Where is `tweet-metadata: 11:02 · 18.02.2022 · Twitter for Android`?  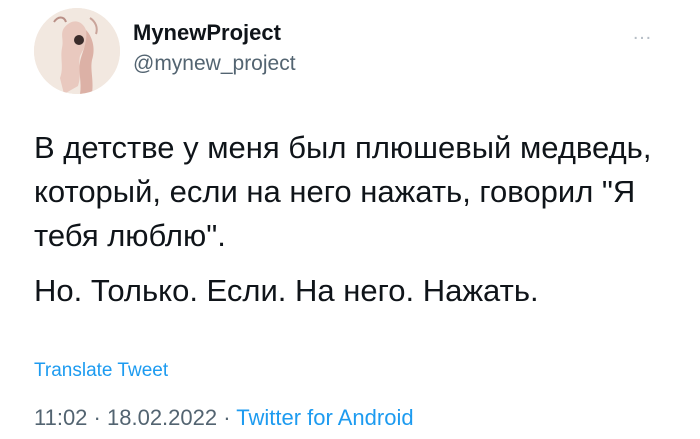
tweet-metadata: 11:02 · 18.02.2022 · Twitter for Android is located at coordinates (224, 418).